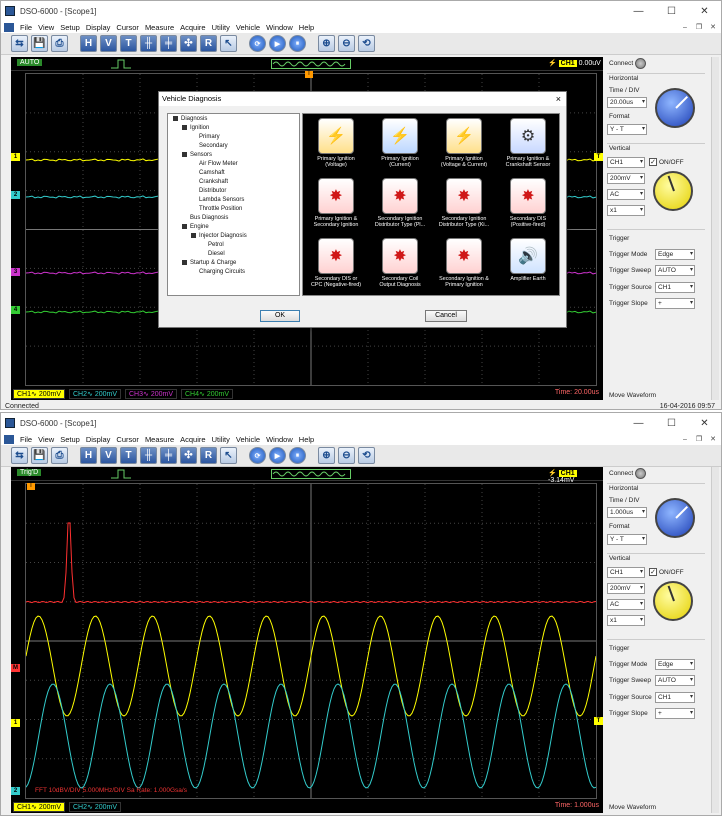 The width and height of the screenshot is (722, 816). Describe the element at coordinates (464, 263) in the screenshot. I see `diagnosis-tile: ✸ Secondary Ignition & Primary Ignition` at that location.